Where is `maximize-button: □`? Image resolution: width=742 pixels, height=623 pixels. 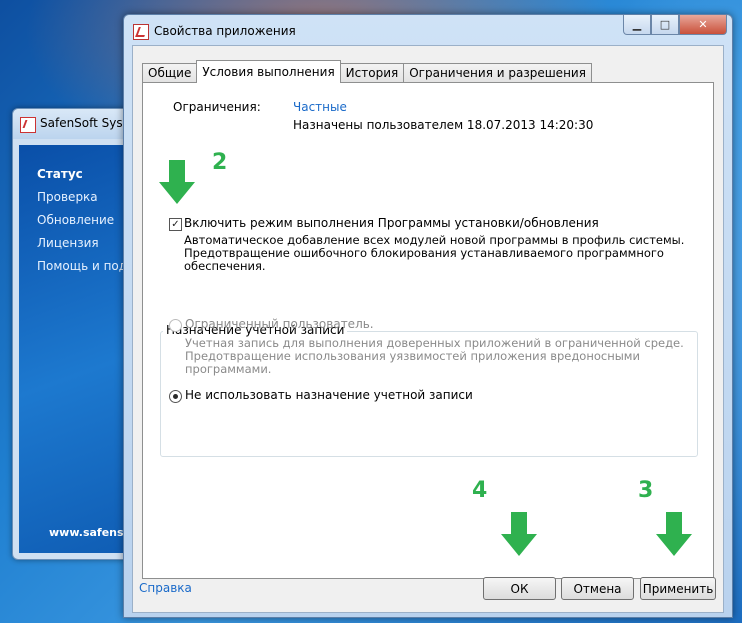
maximize-button: □ is located at coordinates (665, 25).